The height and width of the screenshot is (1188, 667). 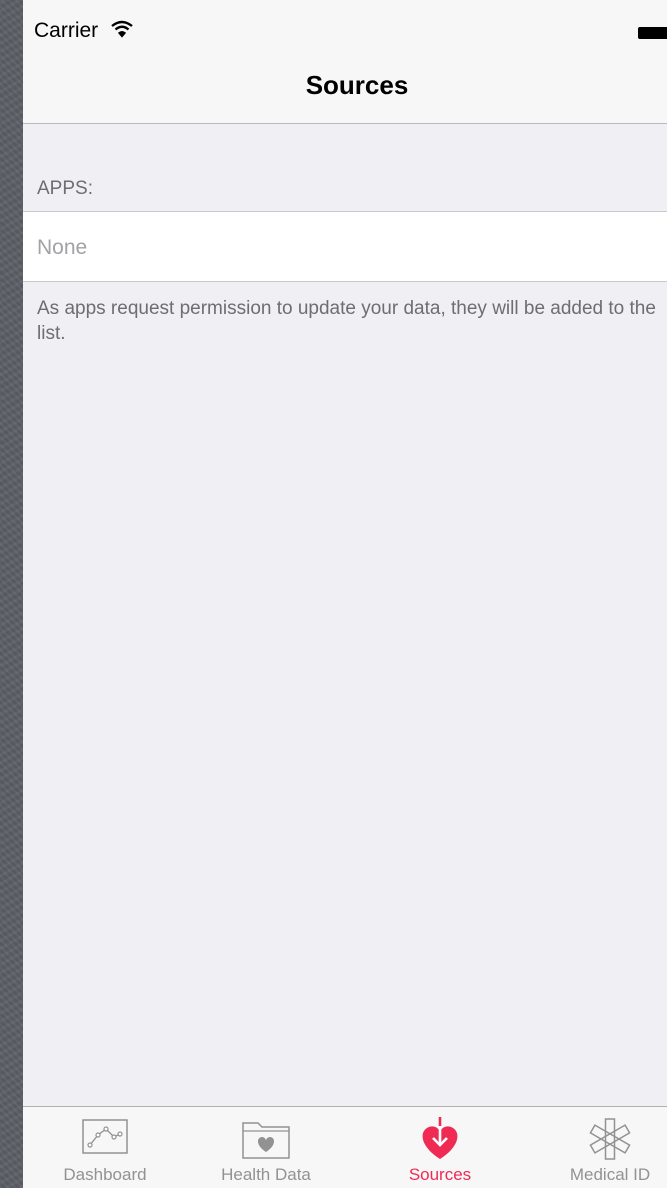 I want to click on status-bar: Carrier, so click(x=345, y=21).